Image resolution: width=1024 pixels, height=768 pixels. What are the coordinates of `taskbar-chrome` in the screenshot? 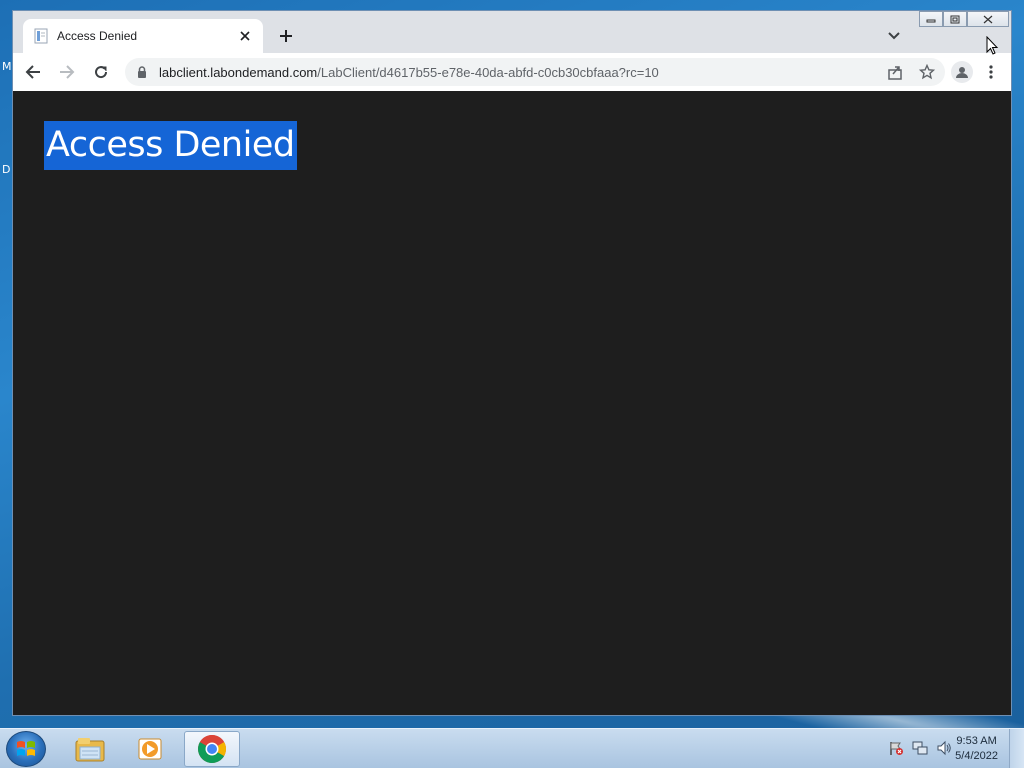 It's located at (212, 749).